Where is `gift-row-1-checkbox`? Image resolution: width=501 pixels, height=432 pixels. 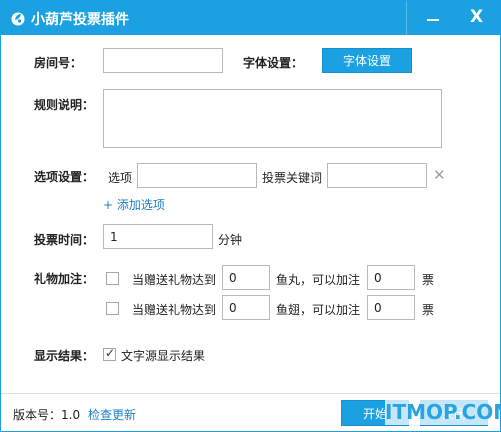 gift-row-1-checkbox is located at coordinates (112, 278).